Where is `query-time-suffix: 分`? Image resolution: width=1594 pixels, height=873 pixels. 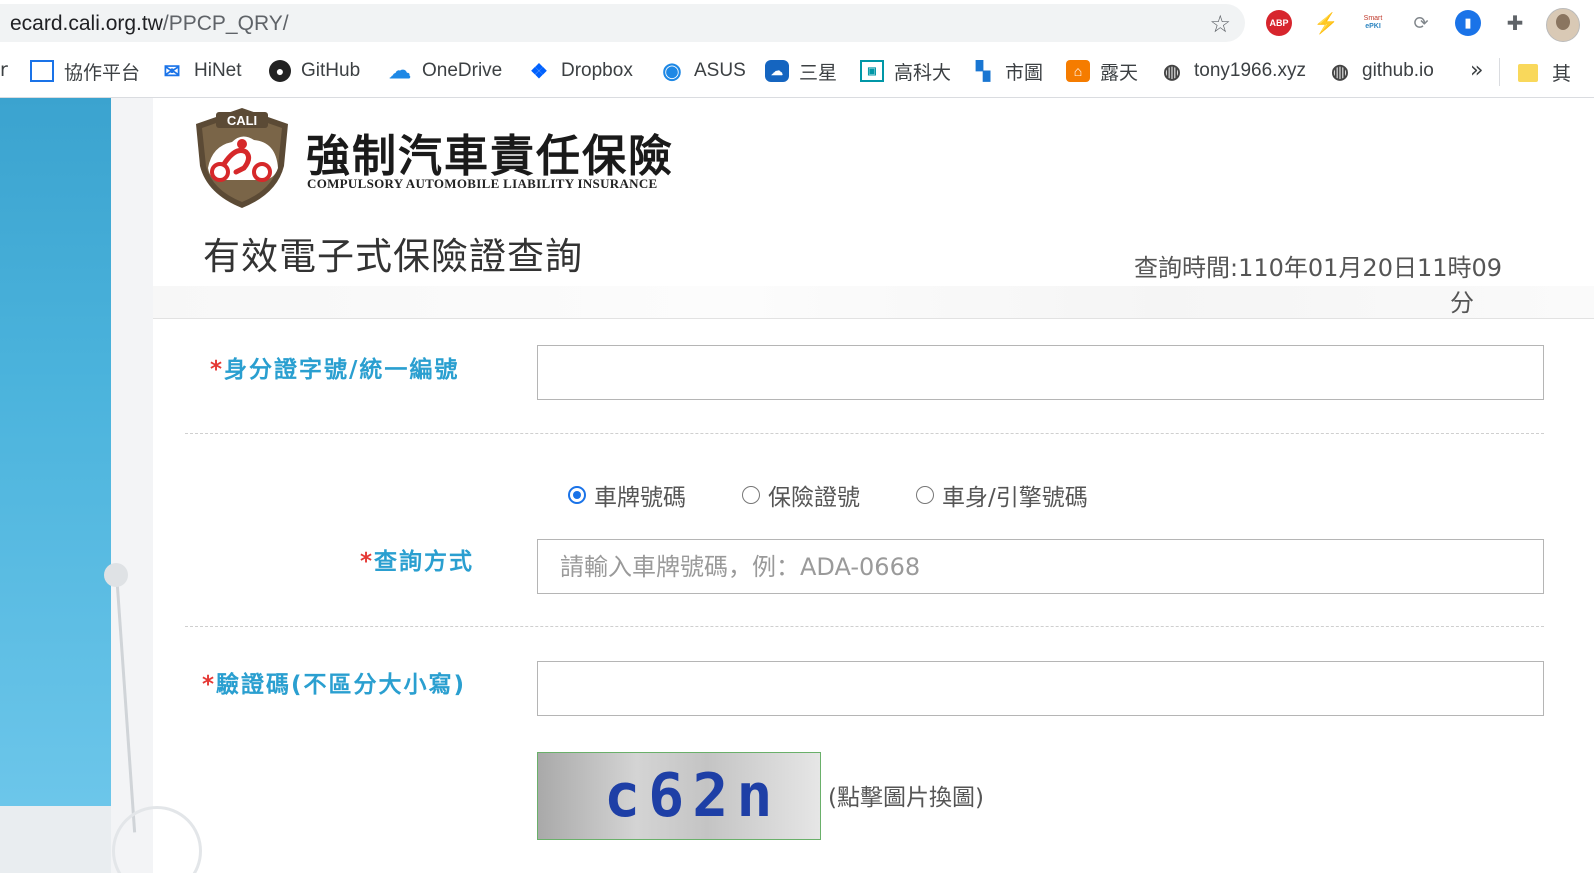
query-time-suffix: 分 is located at coordinates (1462, 303).